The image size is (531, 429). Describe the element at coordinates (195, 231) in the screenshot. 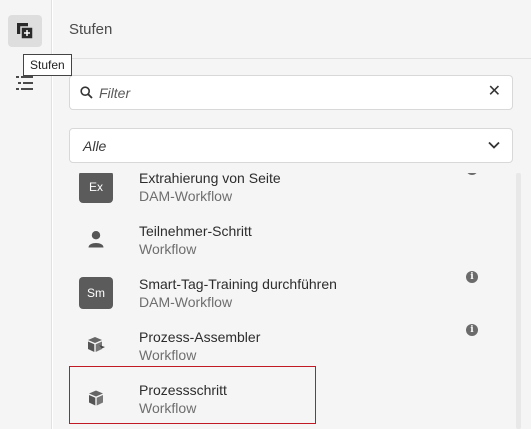

I see `list-item-title: Teilnehmer-Schritt` at that location.